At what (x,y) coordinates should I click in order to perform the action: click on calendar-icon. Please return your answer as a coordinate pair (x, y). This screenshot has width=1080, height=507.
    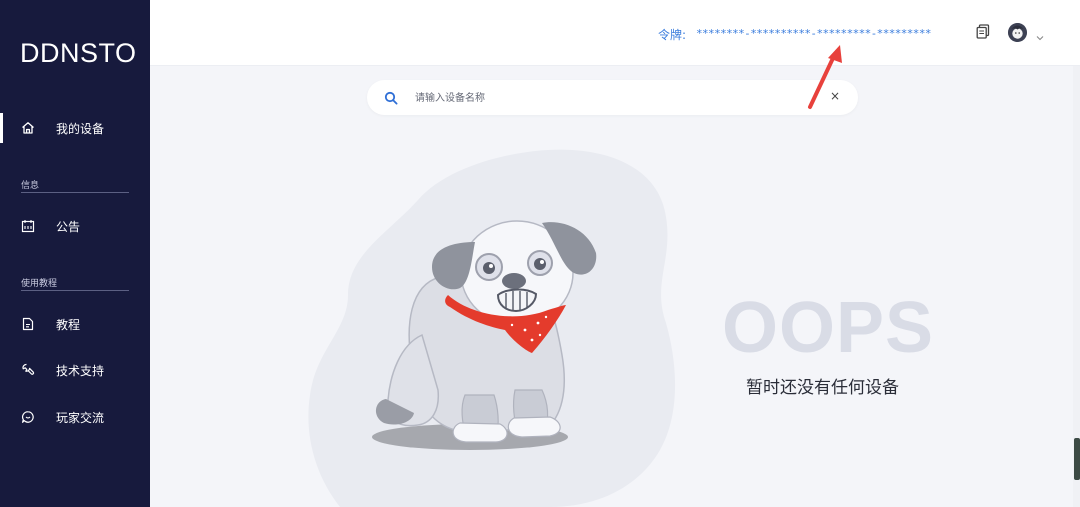
    Looking at the image, I should click on (28, 226).